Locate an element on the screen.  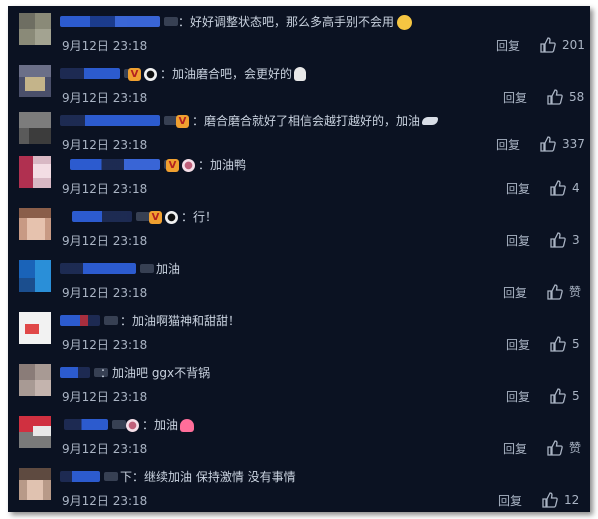
comment-text-row: V ● ：加油磨合吧，会更好的 is located at coordinates (217, 74).